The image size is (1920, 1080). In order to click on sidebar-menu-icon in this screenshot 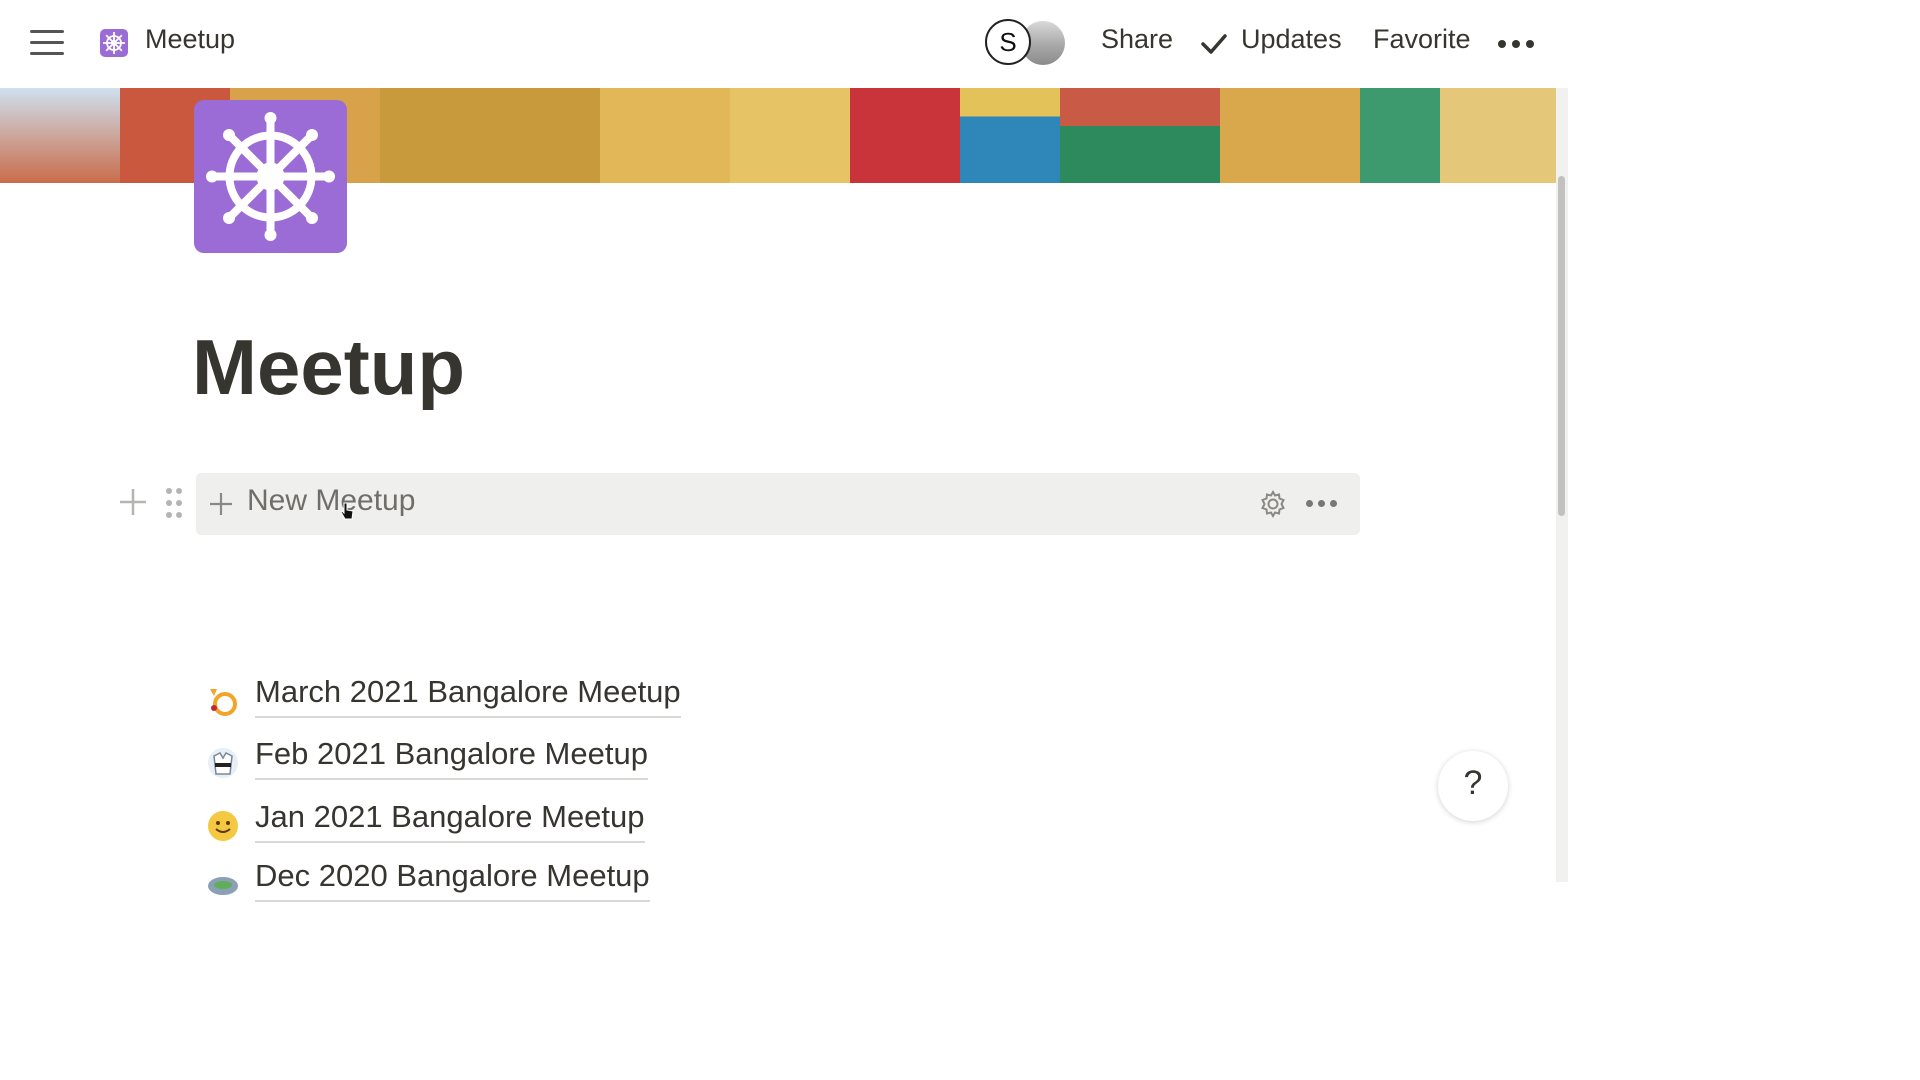, I will do `click(47, 43)`.